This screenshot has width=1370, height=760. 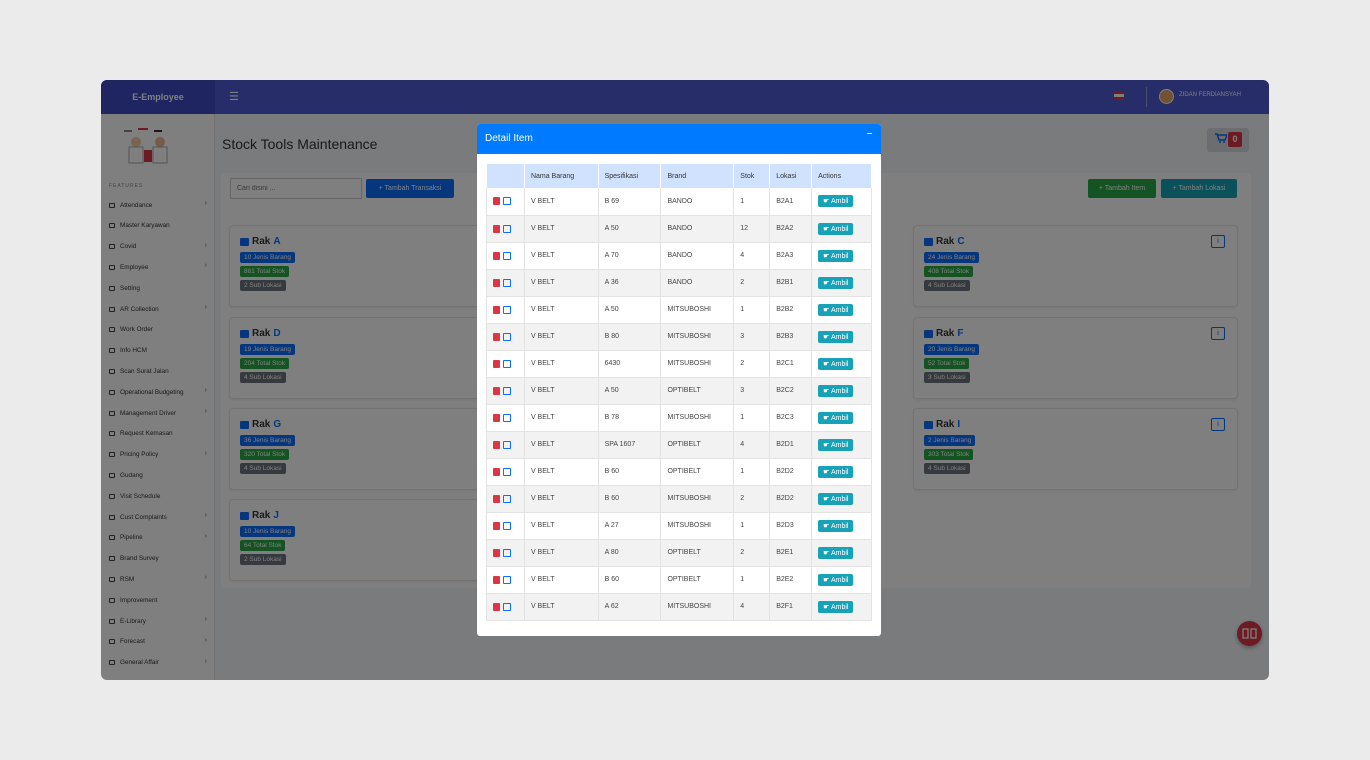 I want to click on table-cell: B 69, so click(x=630, y=202).